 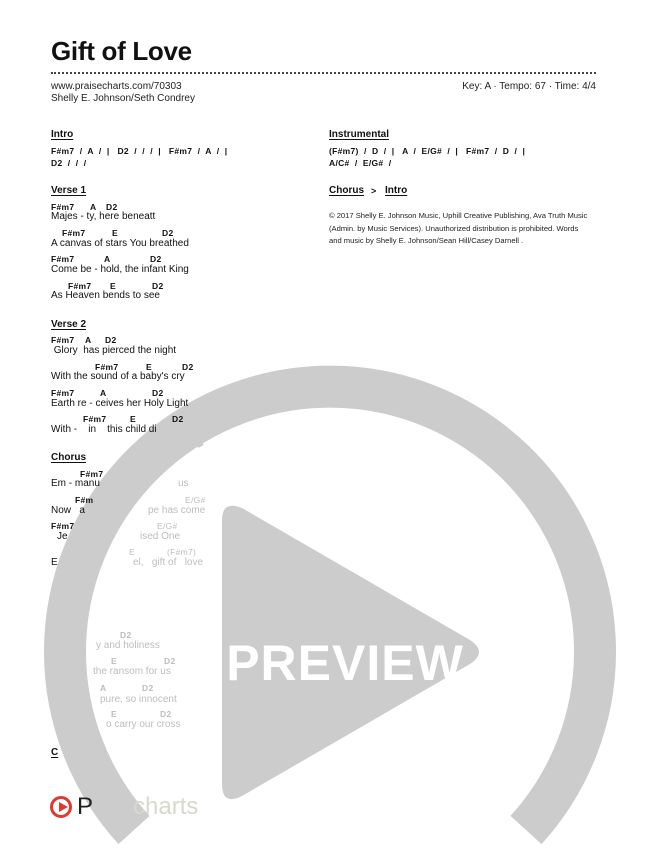 I want to click on logo-text-end: charts, so click(x=166, y=806).